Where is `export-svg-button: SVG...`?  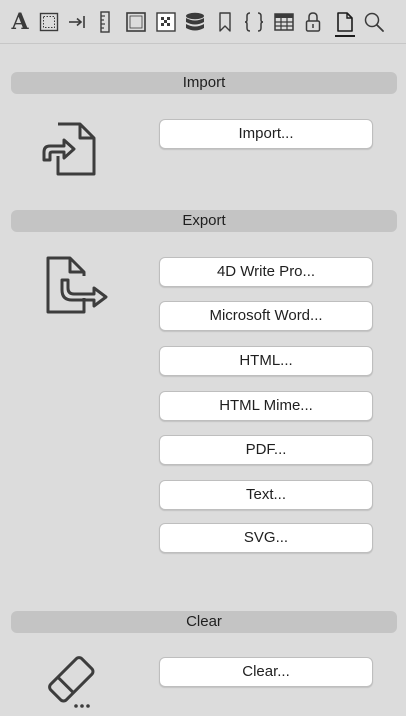 export-svg-button: SVG... is located at coordinates (266, 538).